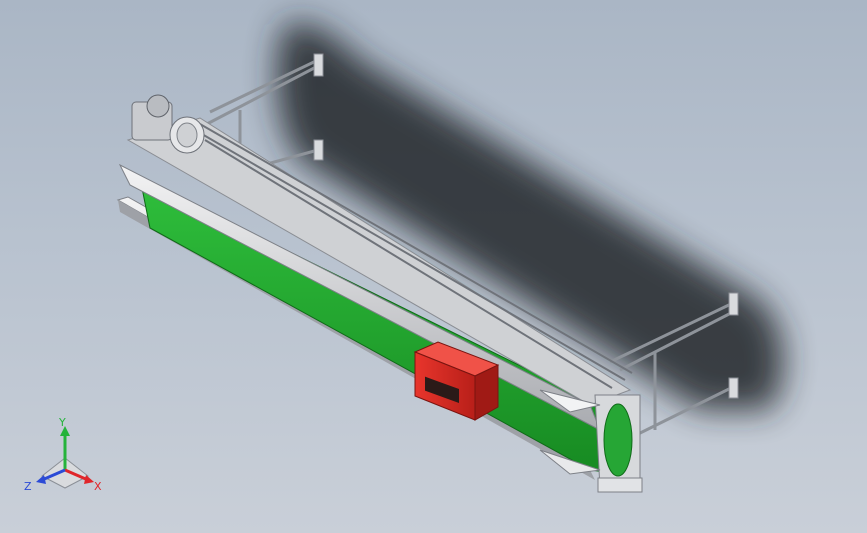  What do you see at coordinates (62, 423) in the screenshot?
I see `y-axis-label: Y` at bounding box center [62, 423].